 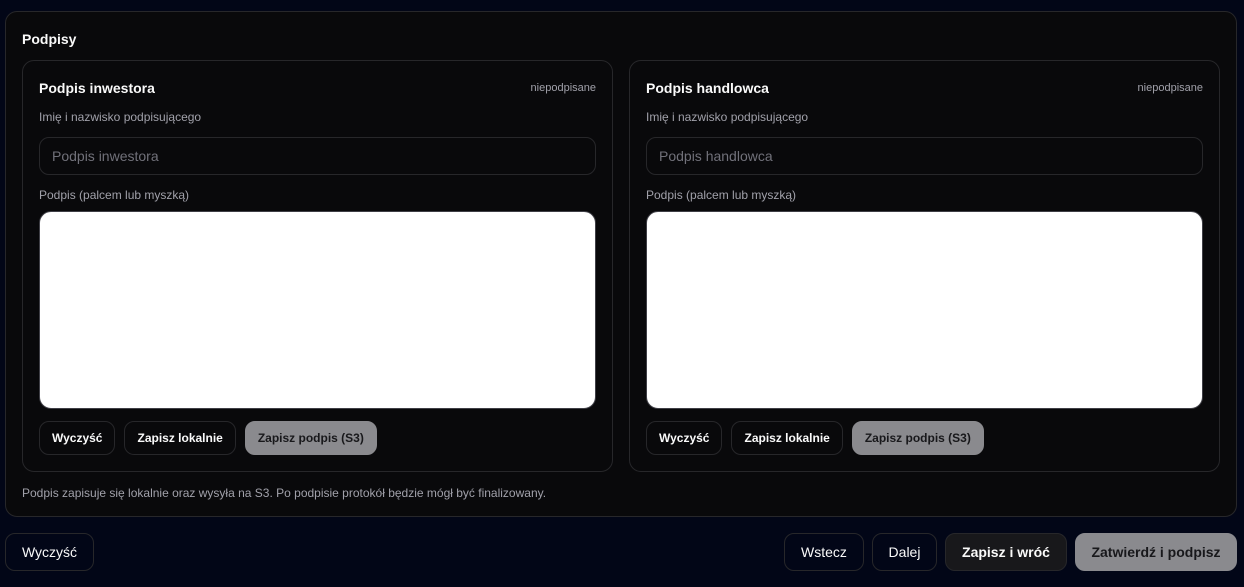 What do you see at coordinates (1156, 552) in the screenshot?
I see `confirm-and-sign-button: Zatwierdź i podpisz` at bounding box center [1156, 552].